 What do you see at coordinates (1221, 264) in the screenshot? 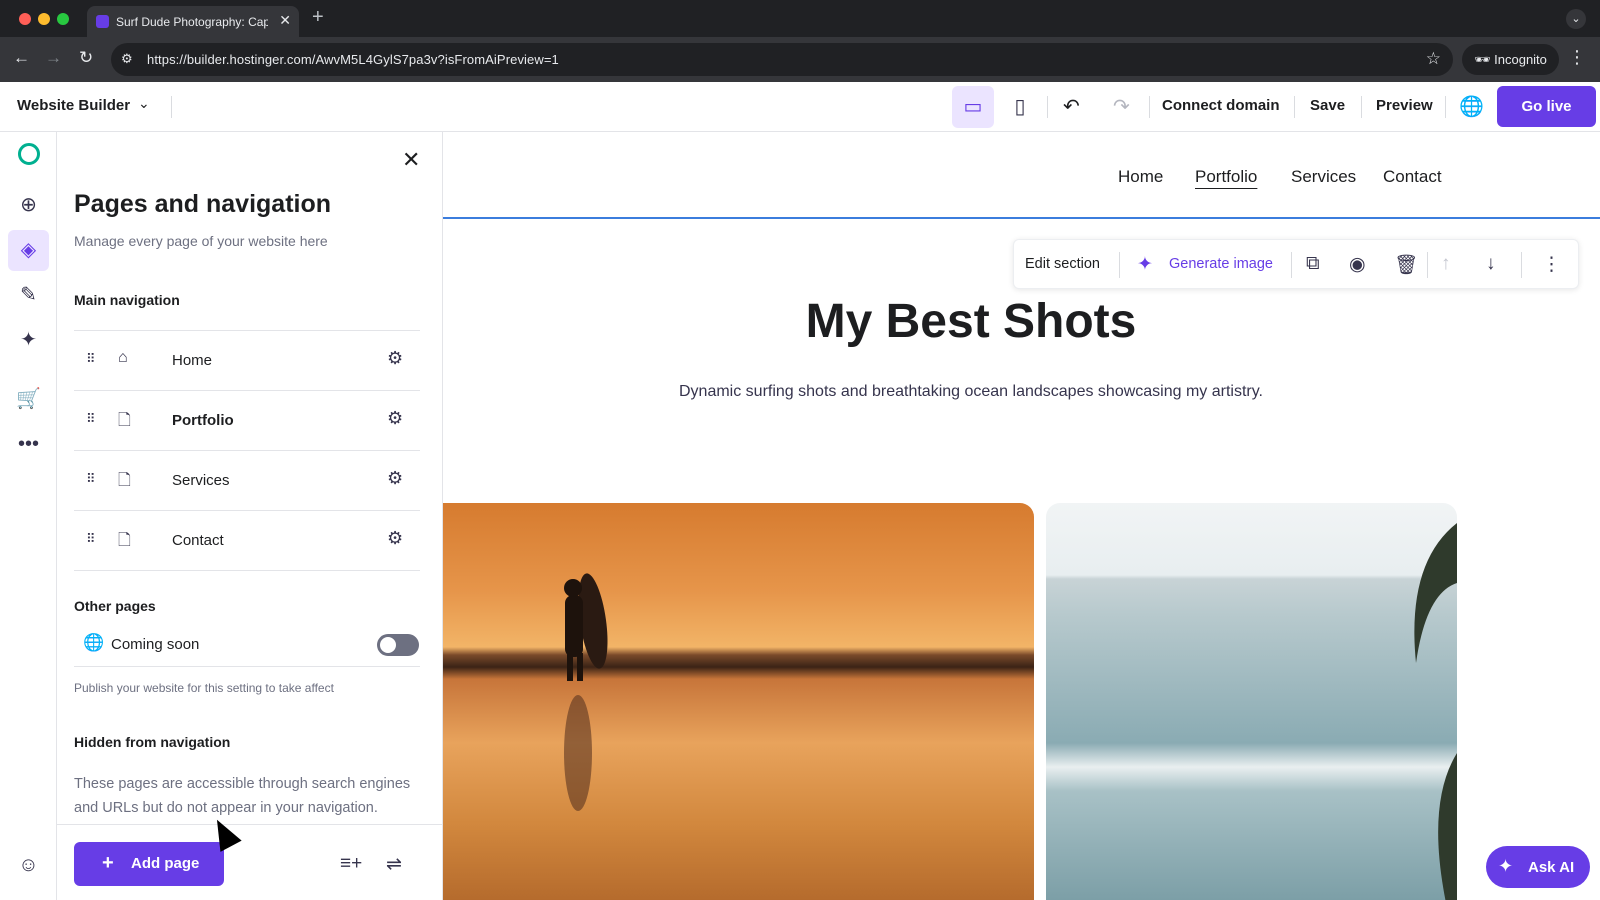
I see `generate-image-button: Generate image` at bounding box center [1221, 264].